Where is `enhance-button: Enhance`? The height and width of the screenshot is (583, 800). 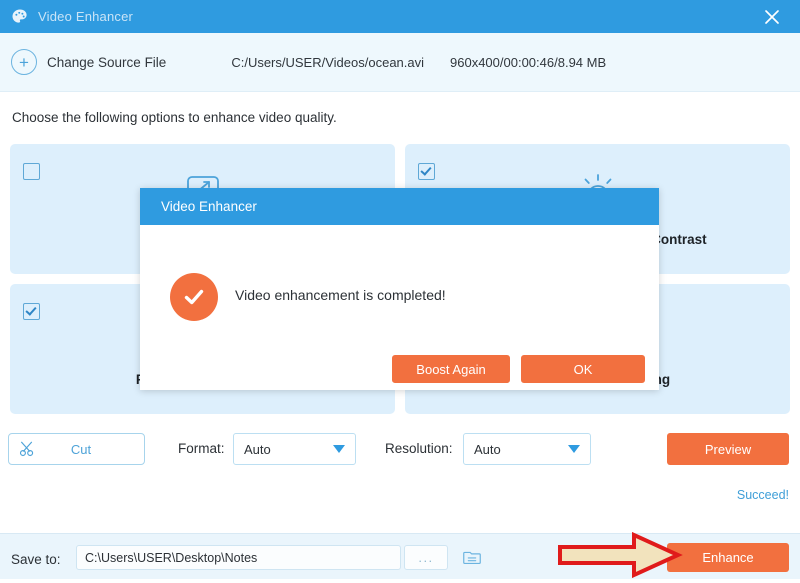
enhance-button: Enhance is located at coordinates (728, 557).